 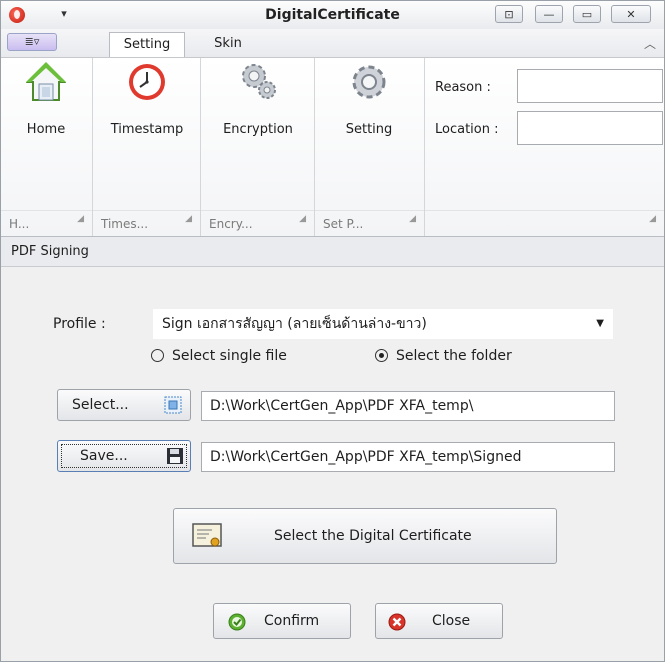 I want to click on timestamp-button: Timestamp, so click(x=147, y=98).